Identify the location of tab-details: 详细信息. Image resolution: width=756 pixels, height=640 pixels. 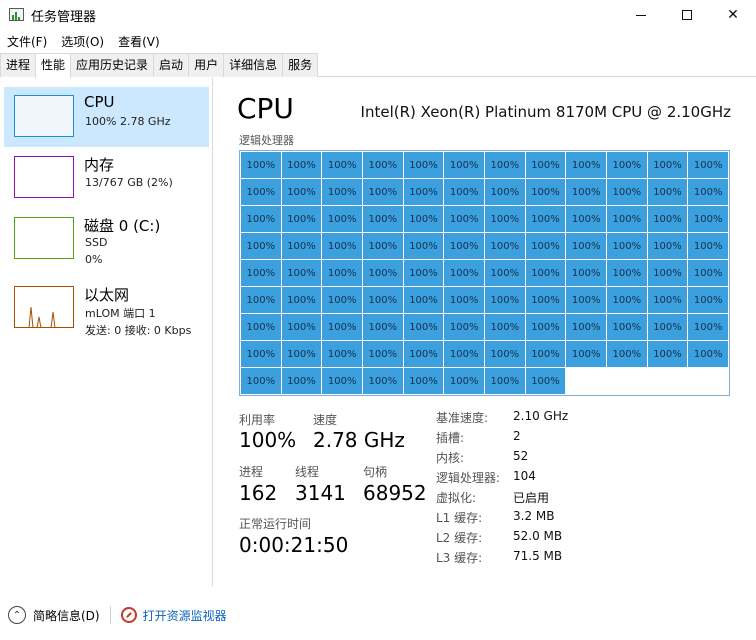
(253, 65).